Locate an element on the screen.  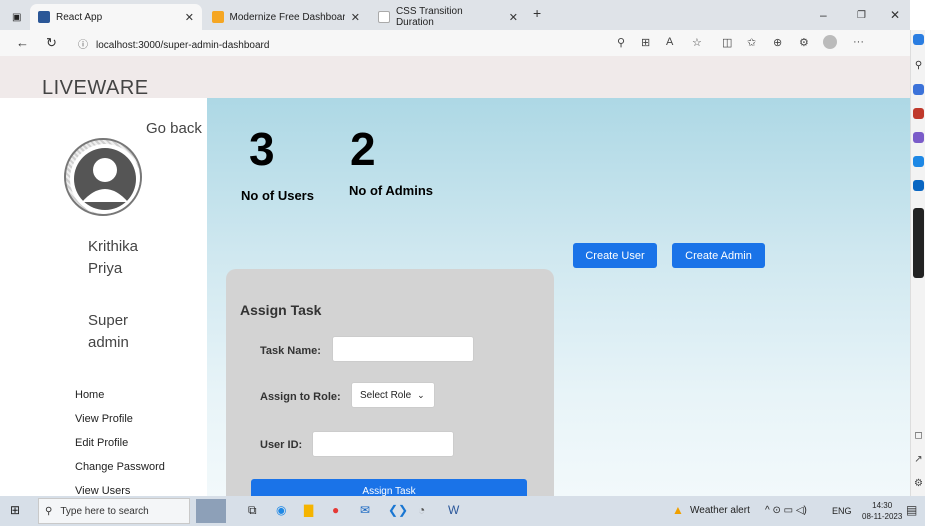
sidebar-layout-icon: ◻ is located at coordinates (918, 435).